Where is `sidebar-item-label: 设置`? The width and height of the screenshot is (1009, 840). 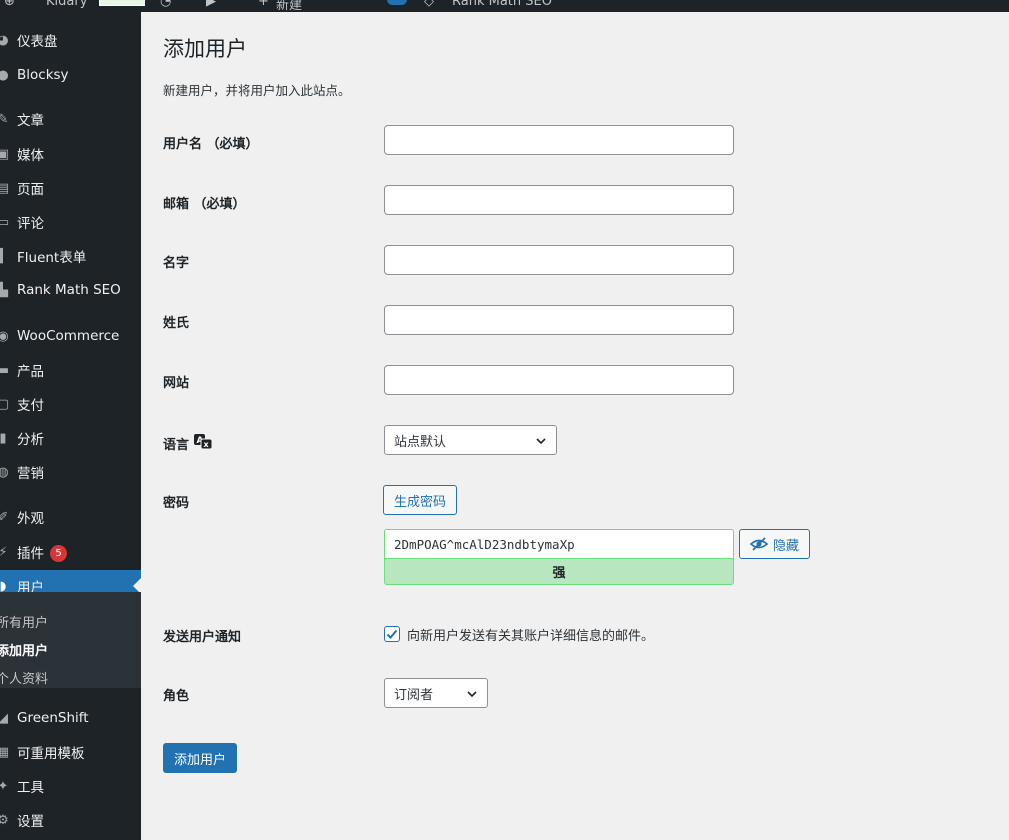
sidebar-item-label: 设置 is located at coordinates (30, 822).